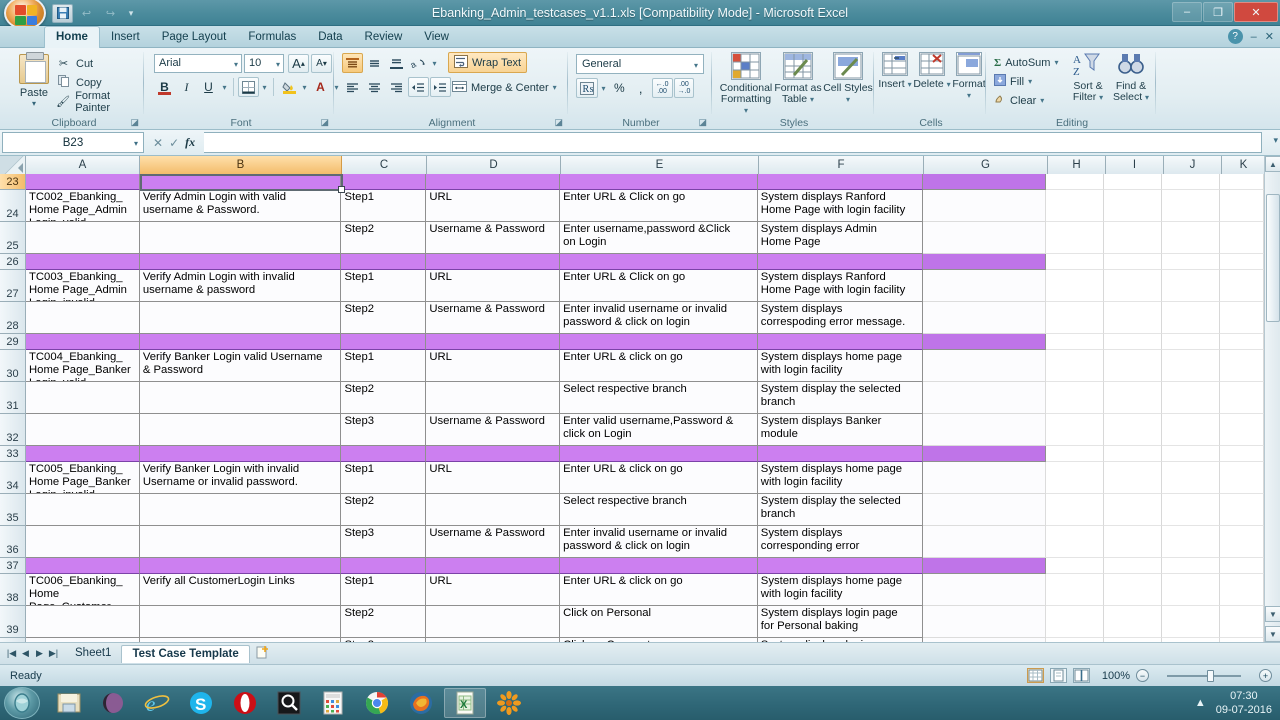  What do you see at coordinates (1272, 634) in the screenshot?
I see `scroll-page-down-icon: ▼` at bounding box center [1272, 634].